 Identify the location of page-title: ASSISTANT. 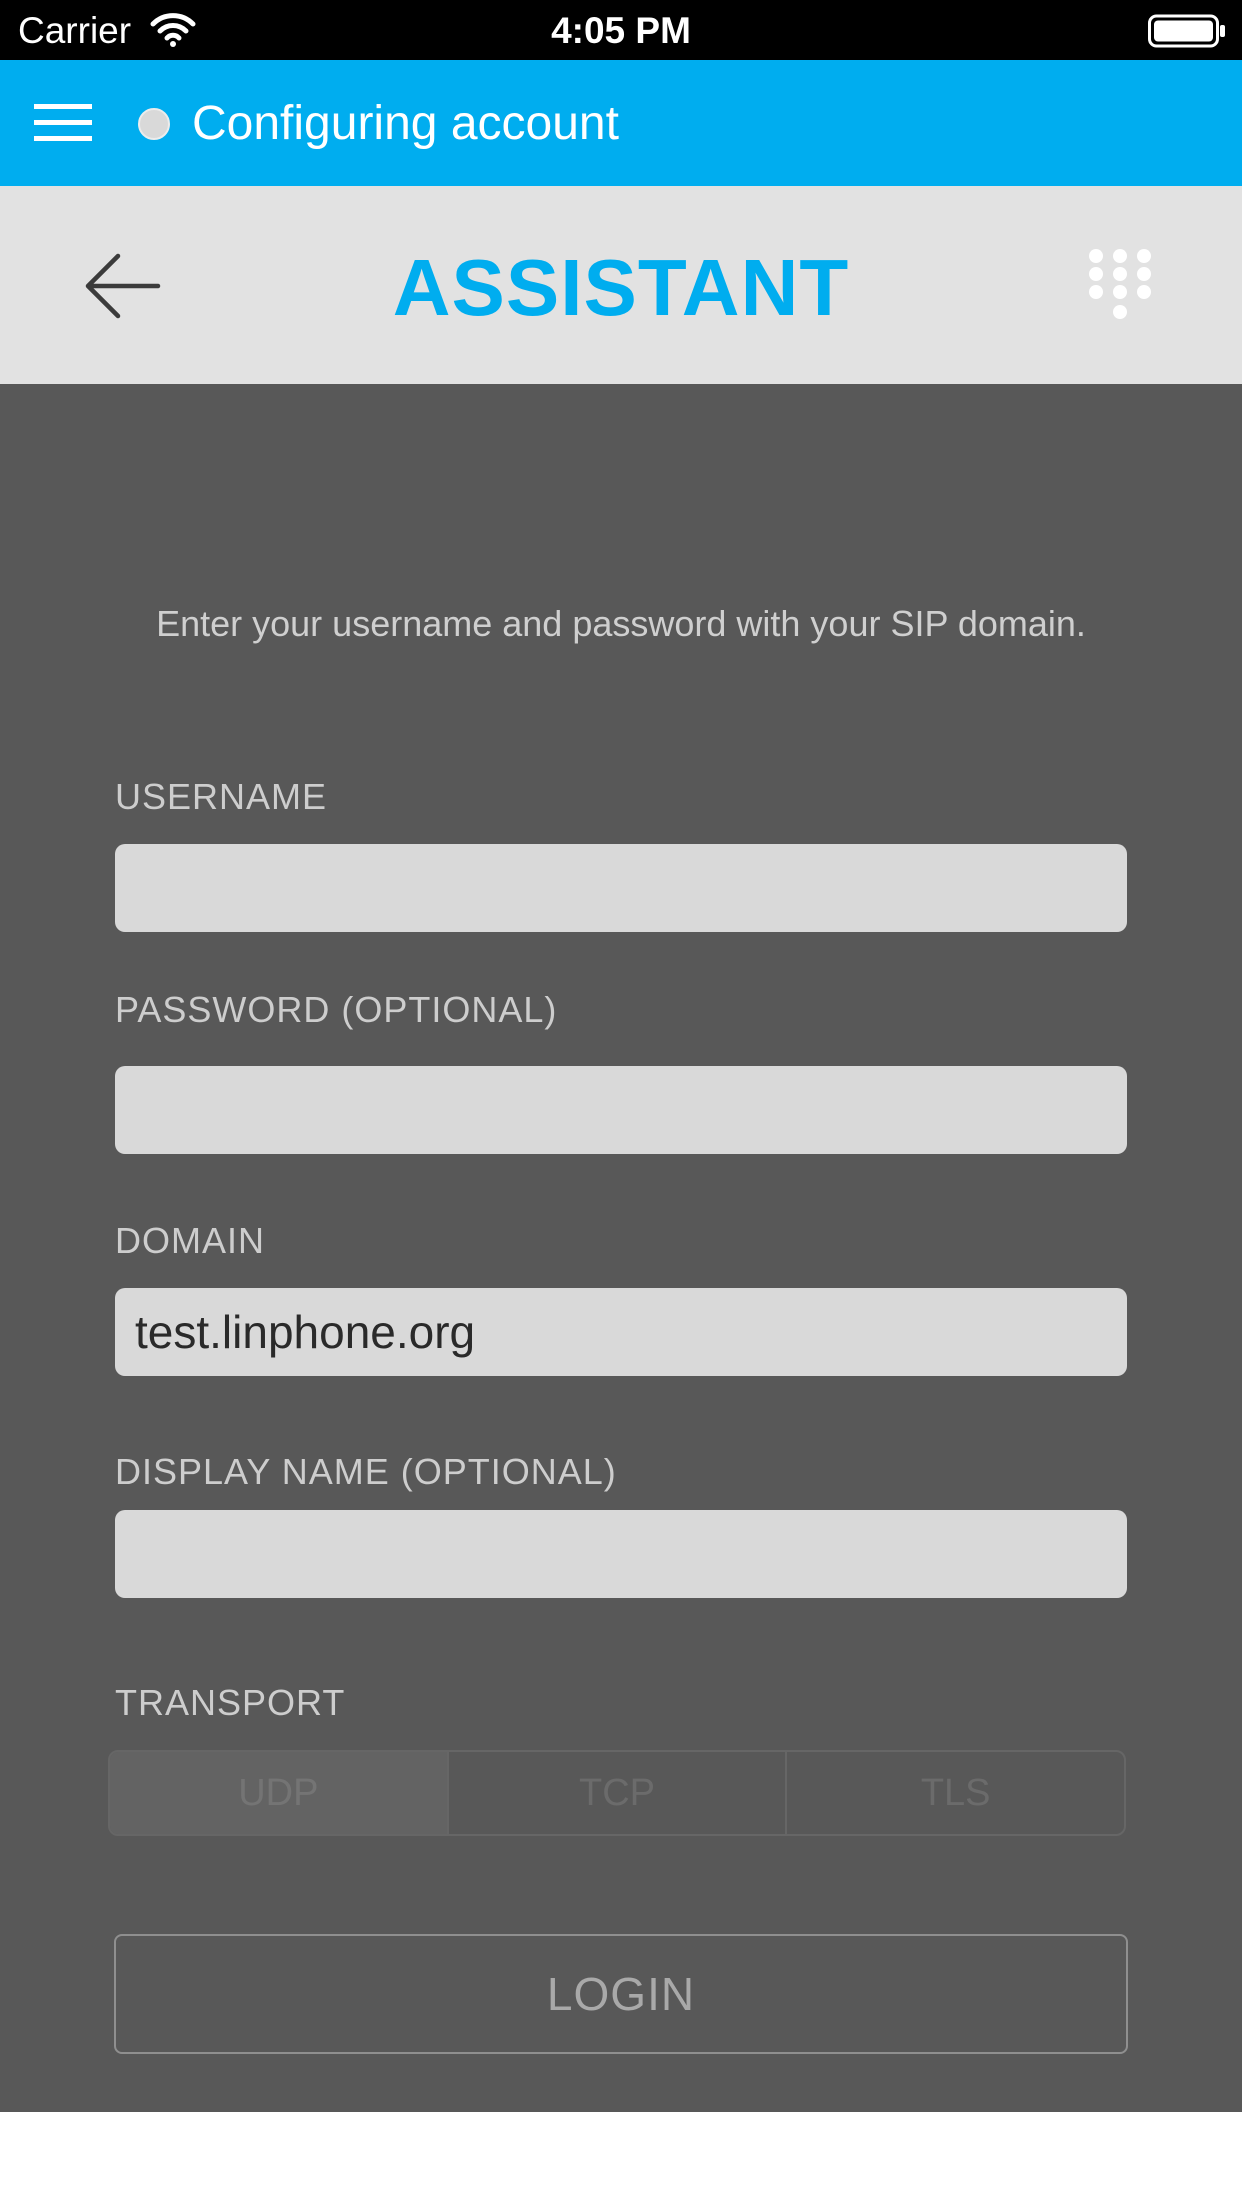
(621, 287).